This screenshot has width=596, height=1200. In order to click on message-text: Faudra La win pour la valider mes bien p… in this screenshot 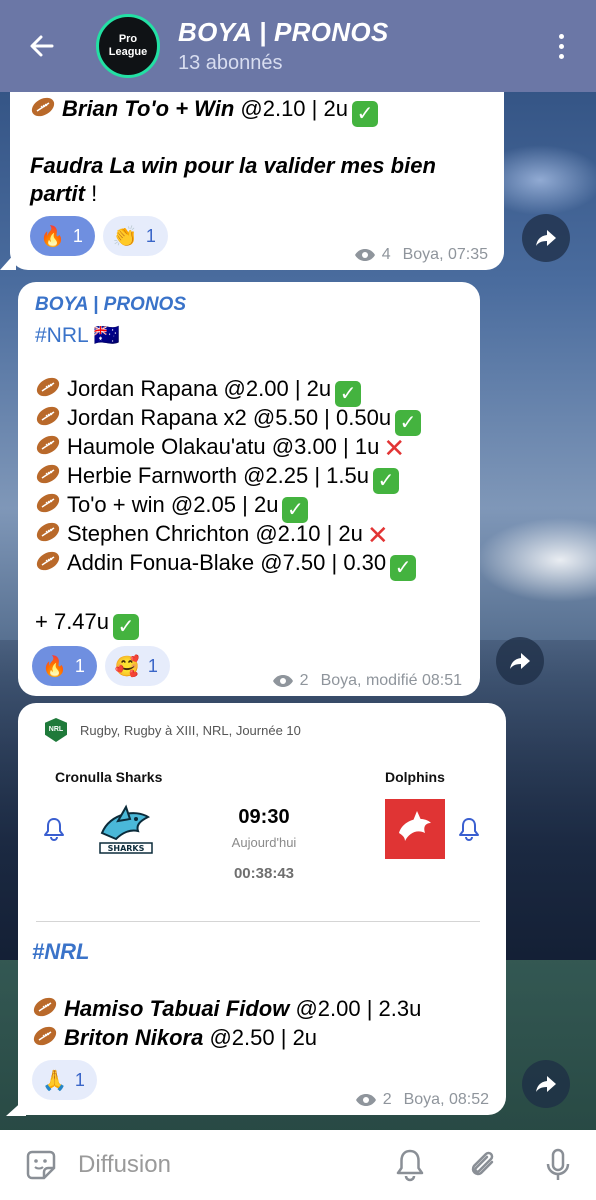, I will do `click(260, 180)`.